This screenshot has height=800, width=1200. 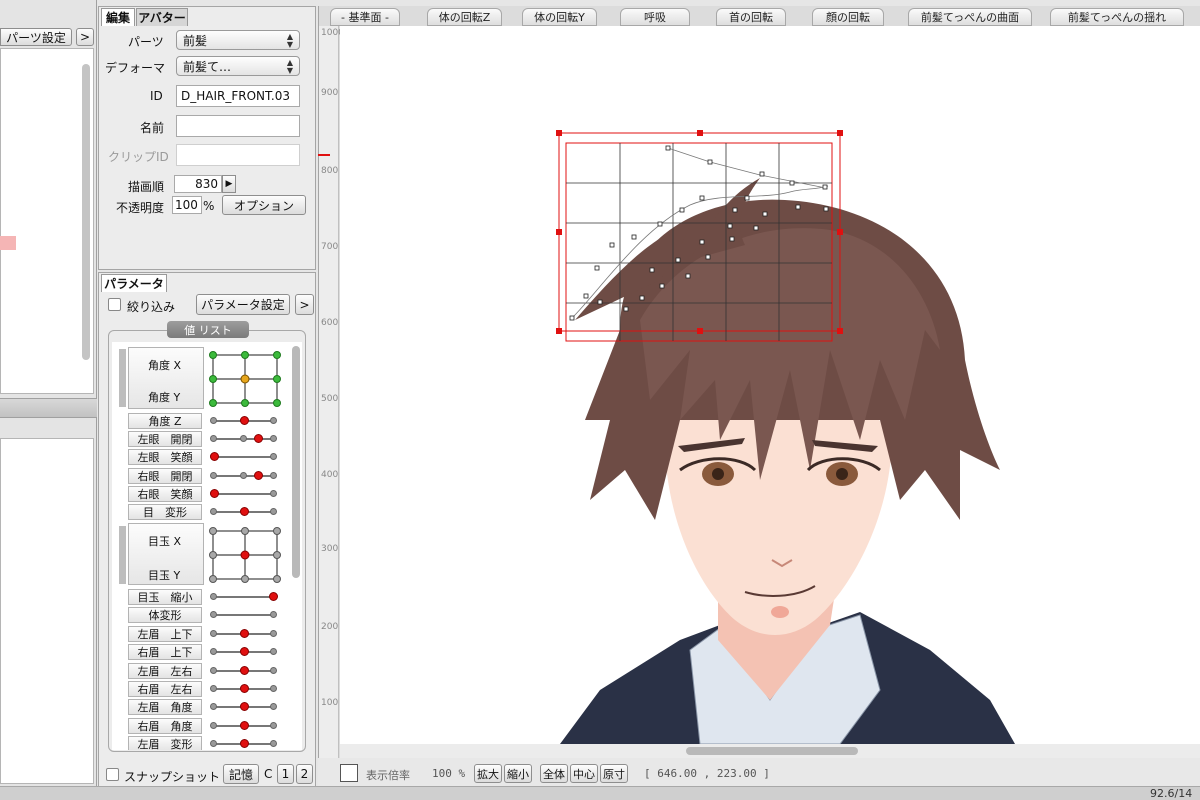 I want to click on parameter-name: 右眼 開閉, so click(x=165, y=476).